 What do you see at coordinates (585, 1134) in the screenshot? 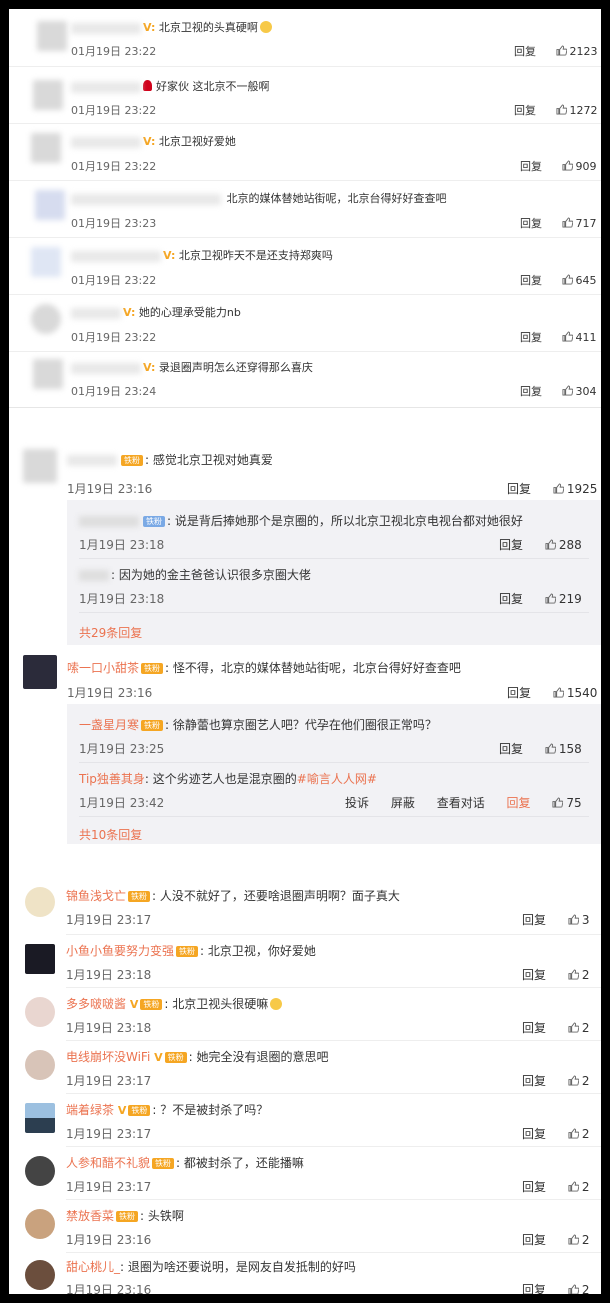
I see `like-count: 2` at bounding box center [585, 1134].